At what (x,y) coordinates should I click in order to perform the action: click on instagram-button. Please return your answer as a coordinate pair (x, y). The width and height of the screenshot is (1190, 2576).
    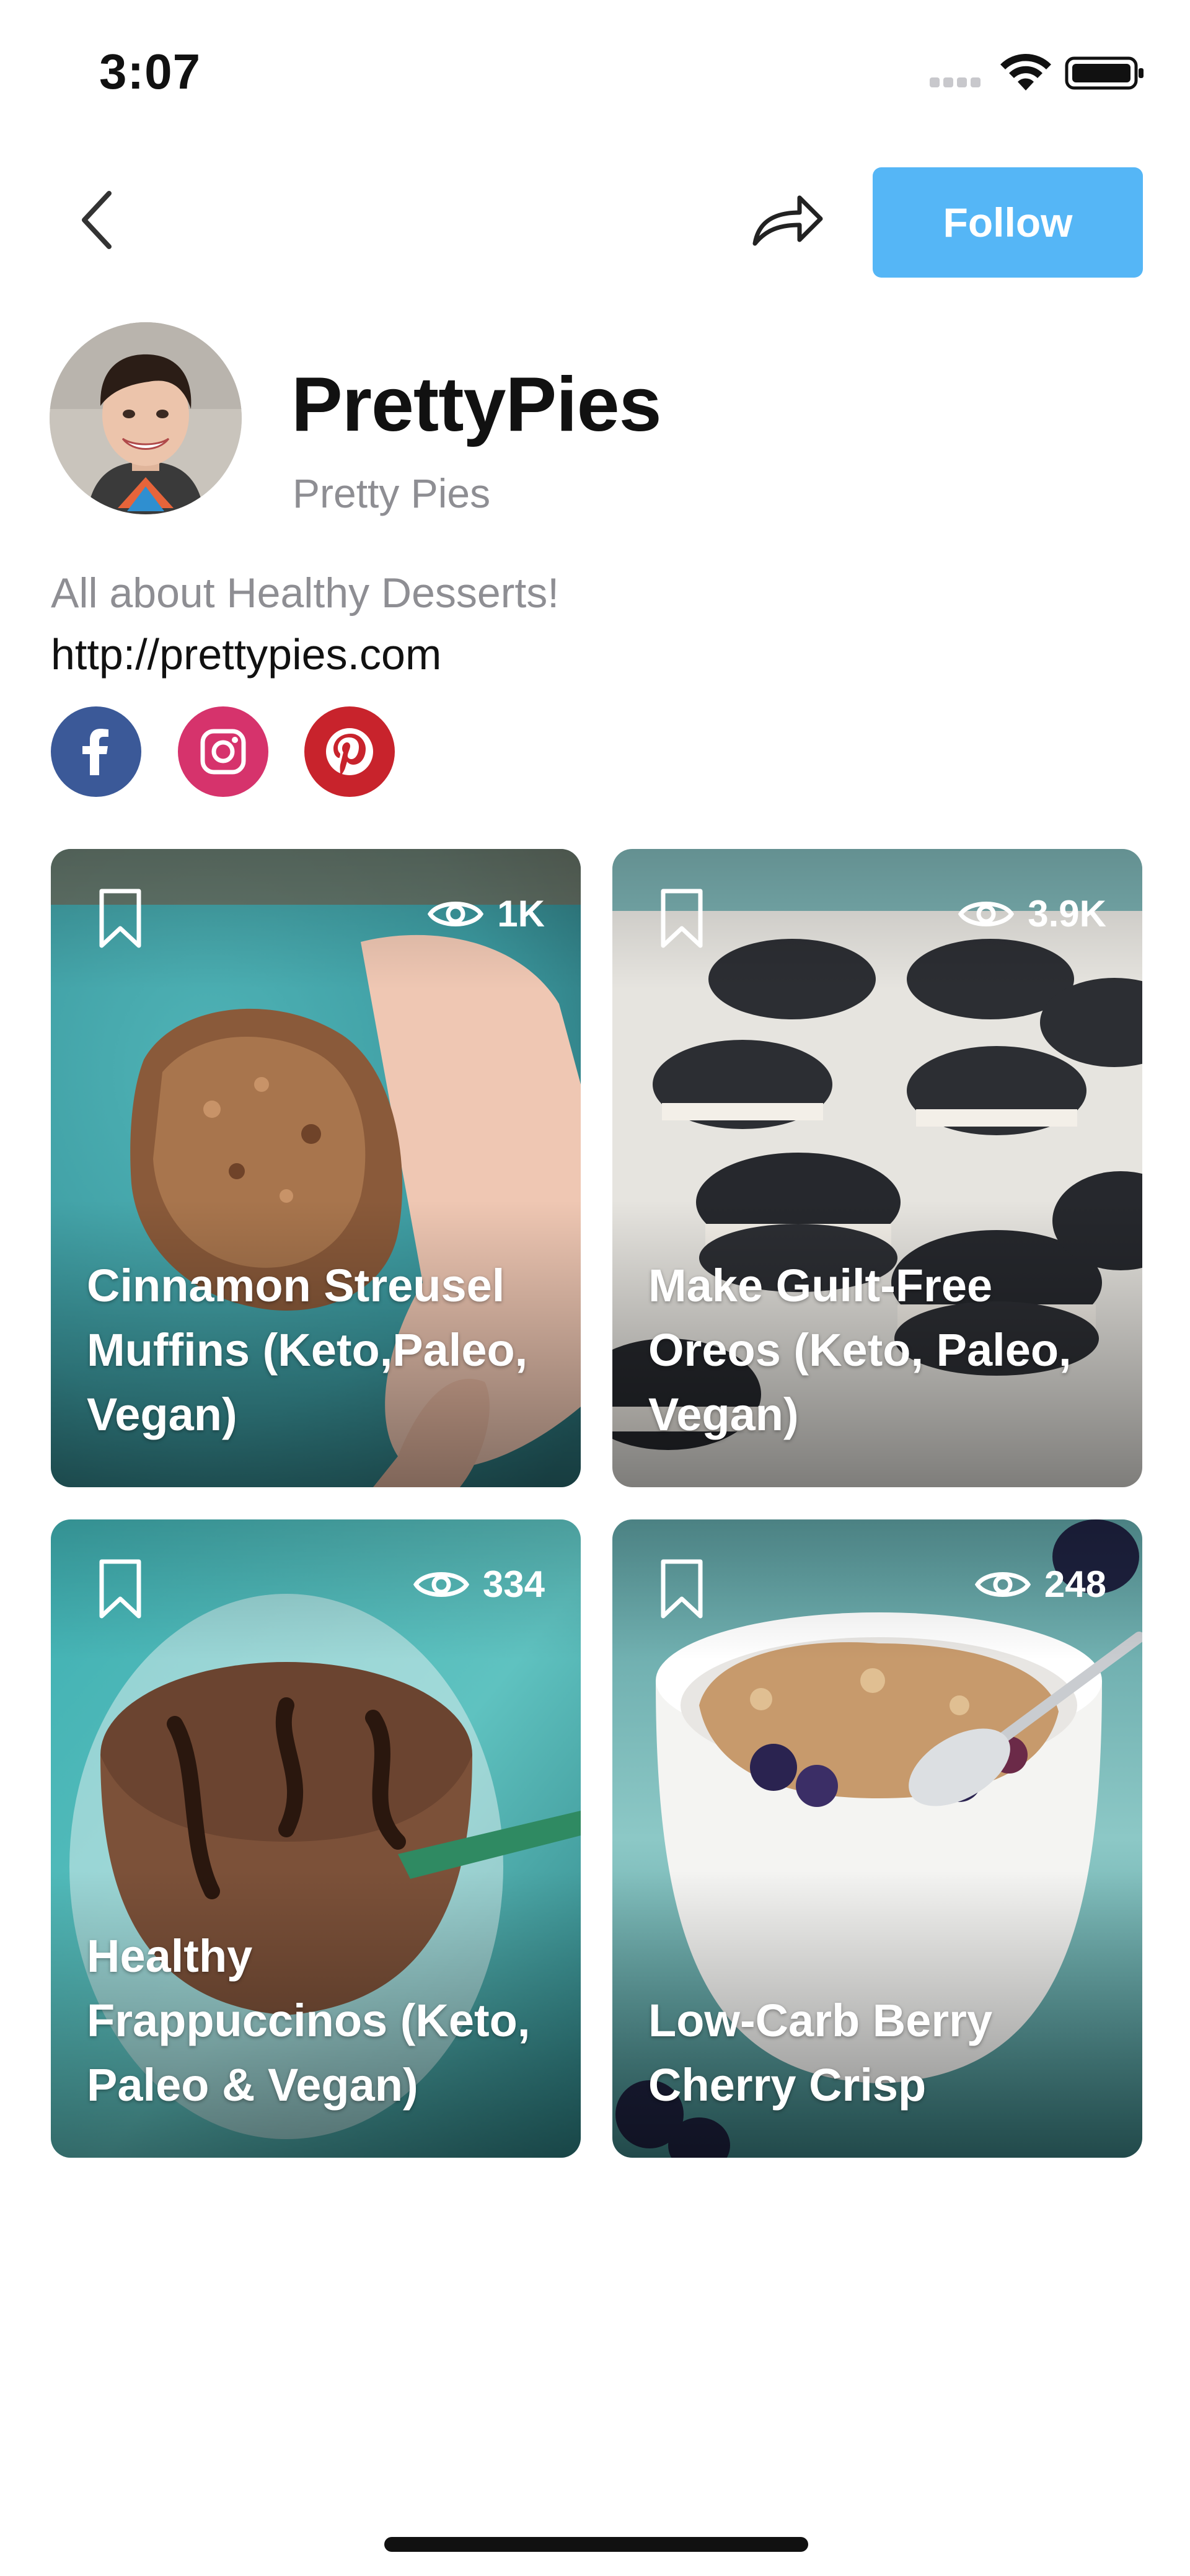
    Looking at the image, I should click on (223, 752).